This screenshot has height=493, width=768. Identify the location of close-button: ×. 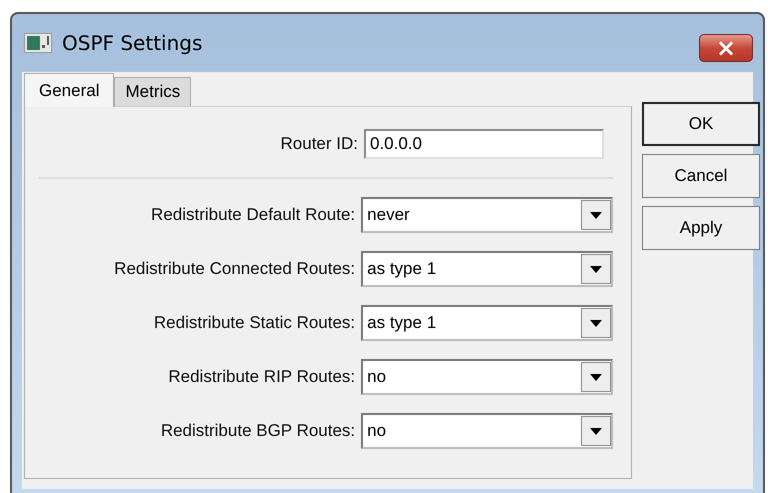
(726, 48).